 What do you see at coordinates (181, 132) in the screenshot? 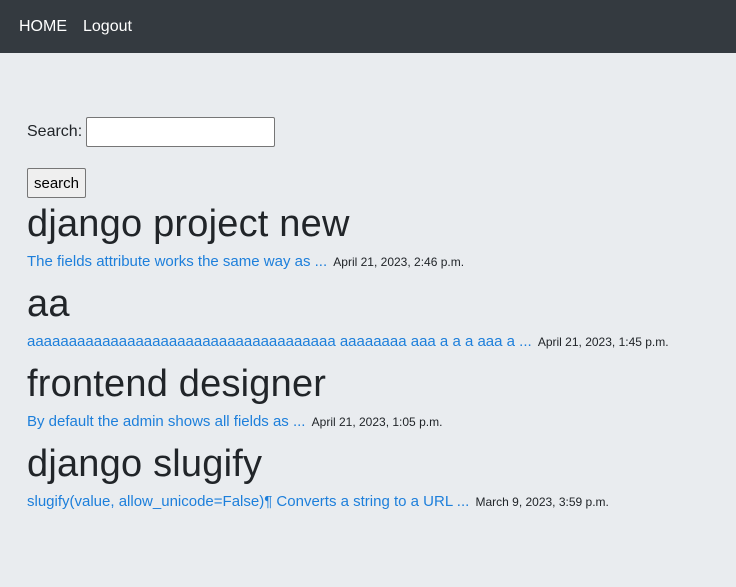
I see `search-input` at bounding box center [181, 132].